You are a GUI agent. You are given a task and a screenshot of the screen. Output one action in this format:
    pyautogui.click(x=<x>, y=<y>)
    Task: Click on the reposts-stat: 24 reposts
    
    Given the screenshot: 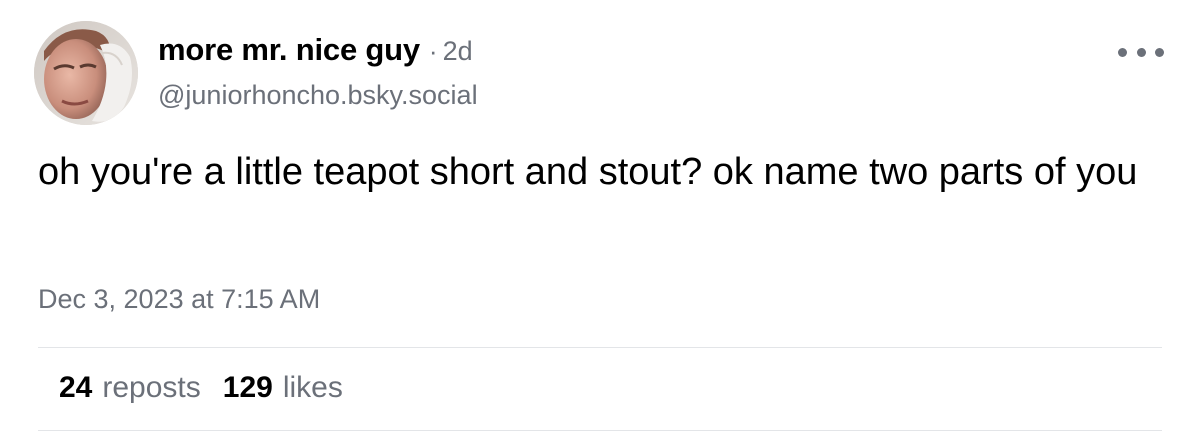 What is the action you would take?
    pyautogui.click(x=130, y=388)
    